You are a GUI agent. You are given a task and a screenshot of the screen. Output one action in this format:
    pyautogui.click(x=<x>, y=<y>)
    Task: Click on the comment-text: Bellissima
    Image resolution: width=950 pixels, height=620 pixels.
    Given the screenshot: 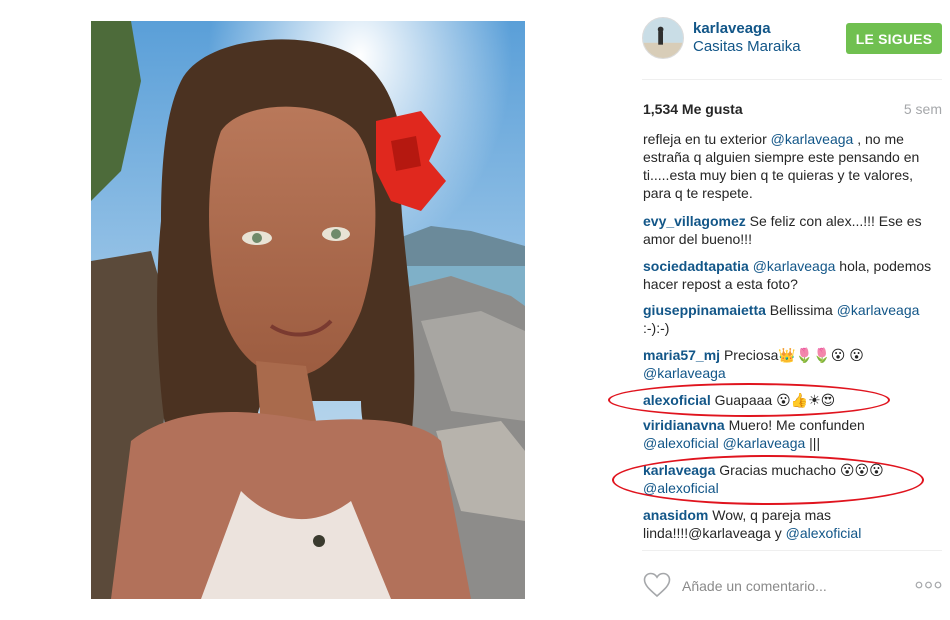 What is the action you would take?
    pyautogui.click(x=801, y=310)
    